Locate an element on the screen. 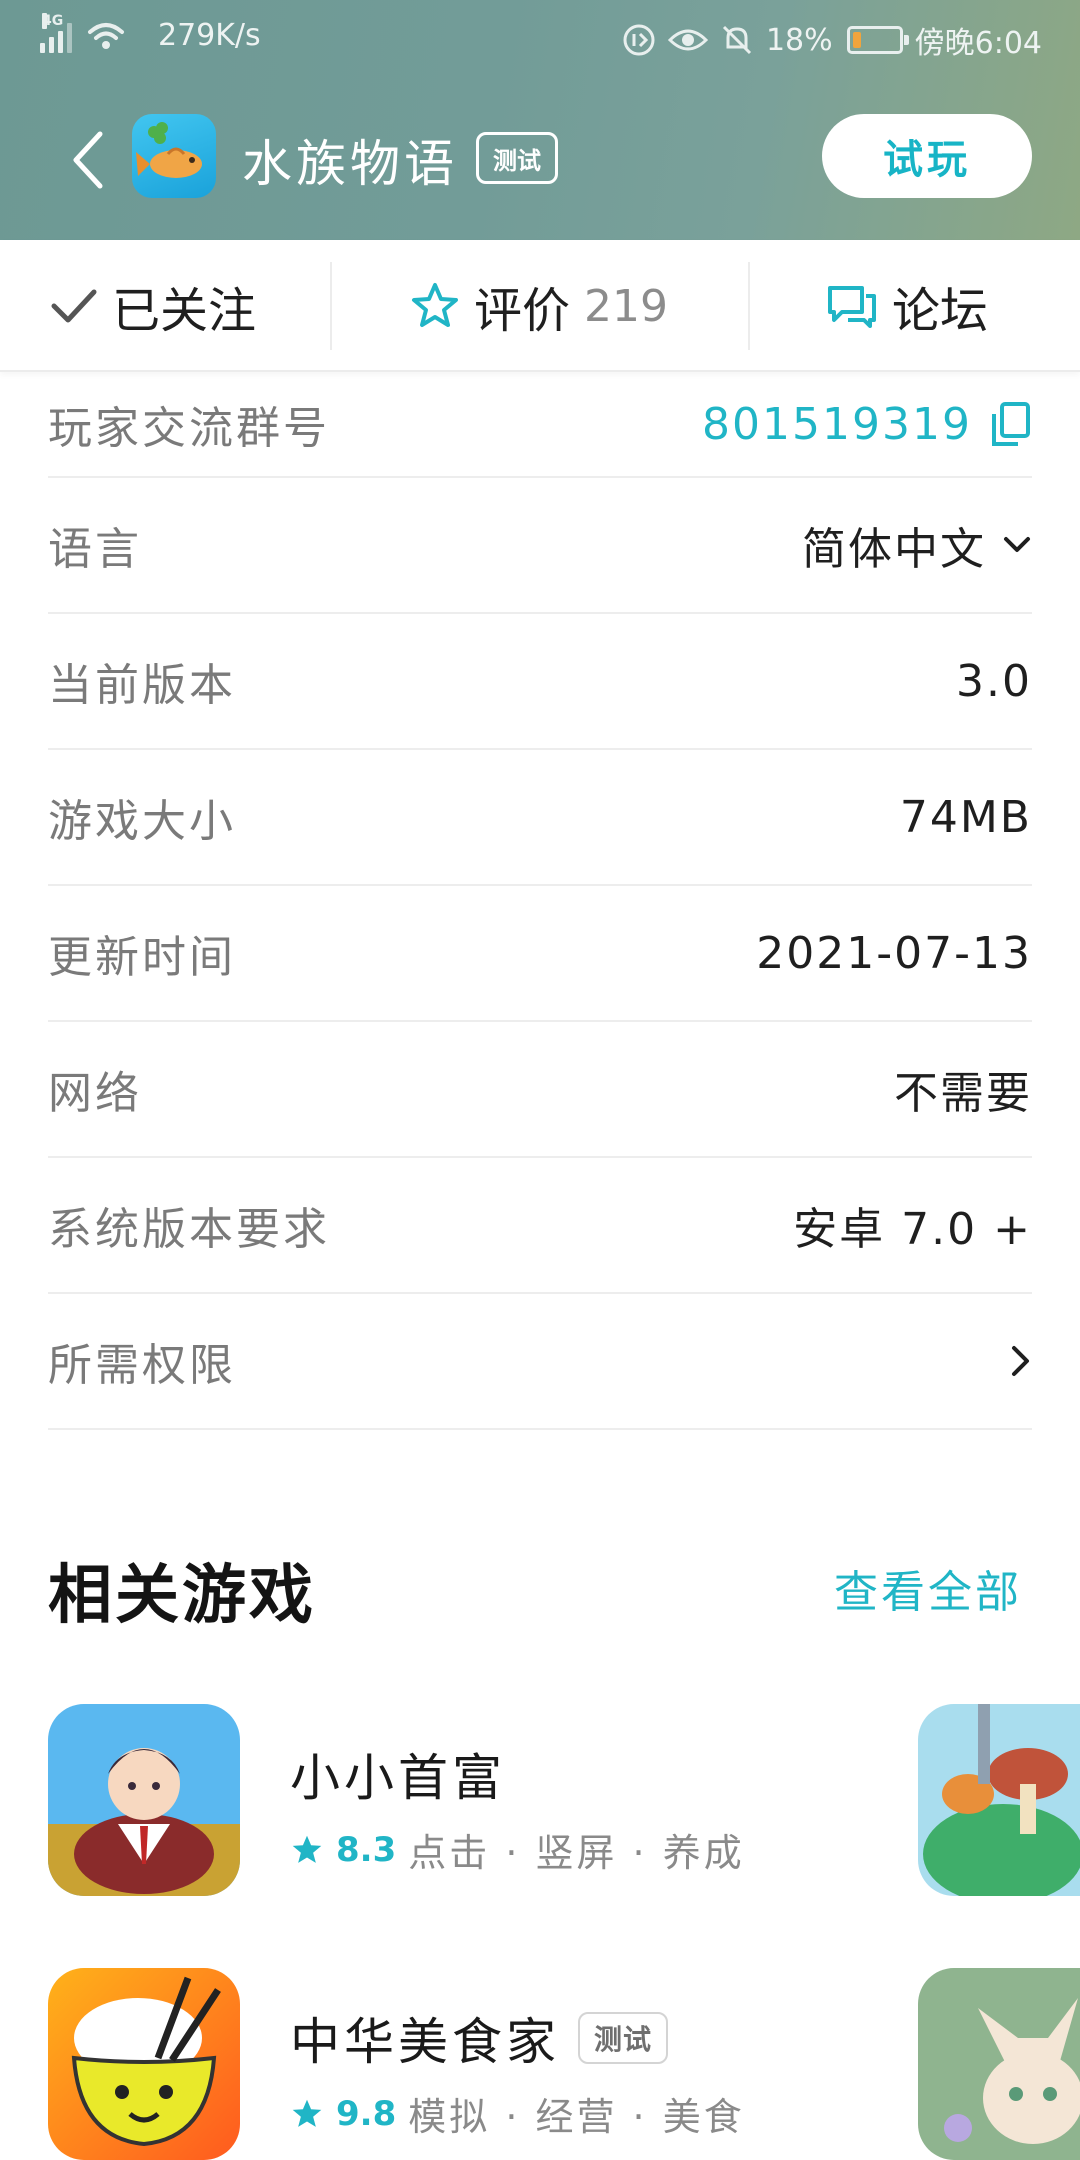  game-meta: 9.8 模拟 · 经营 · 美食 is located at coordinates (517, 2113).